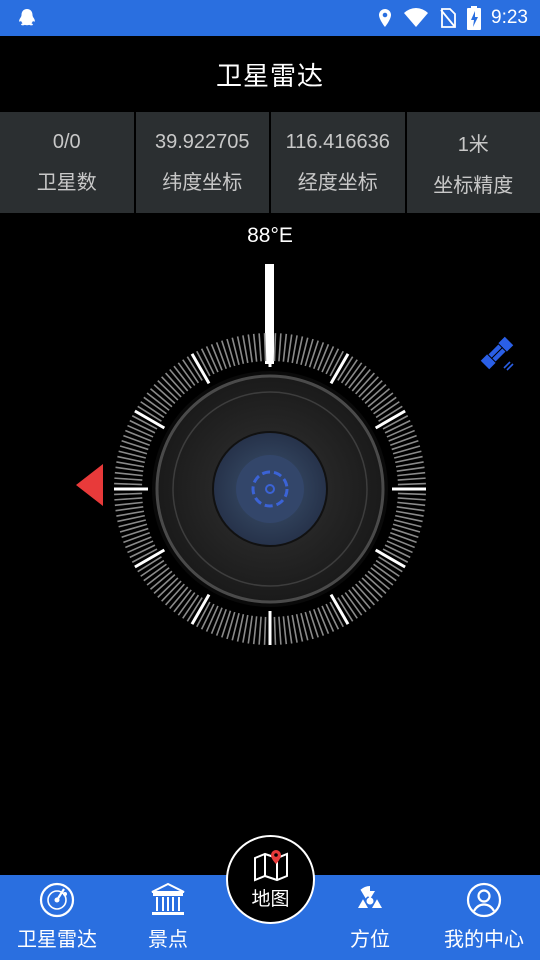  What do you see at coordinates (416, 17) in the screenshot?
I see `wifi-icon` at bounding box center [416, 17].